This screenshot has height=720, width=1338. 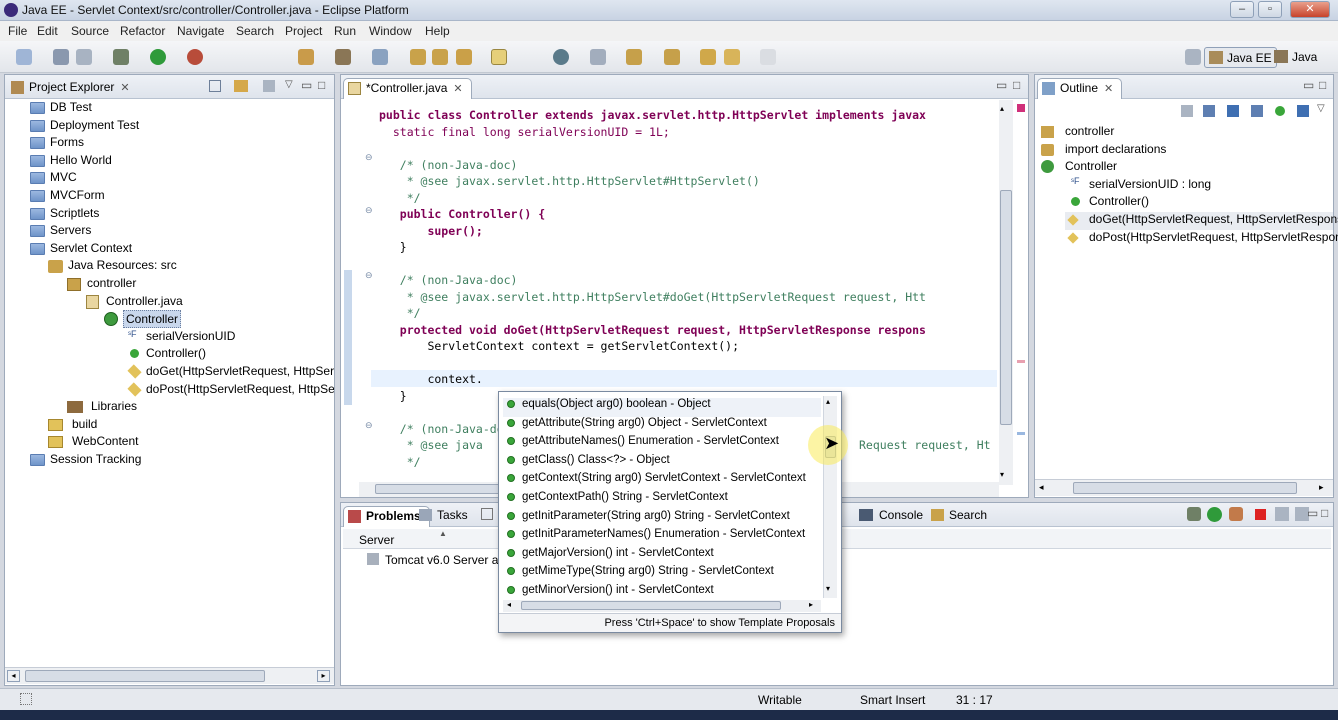 I want to click on tab-search: Search, so click(x=959, y=515).